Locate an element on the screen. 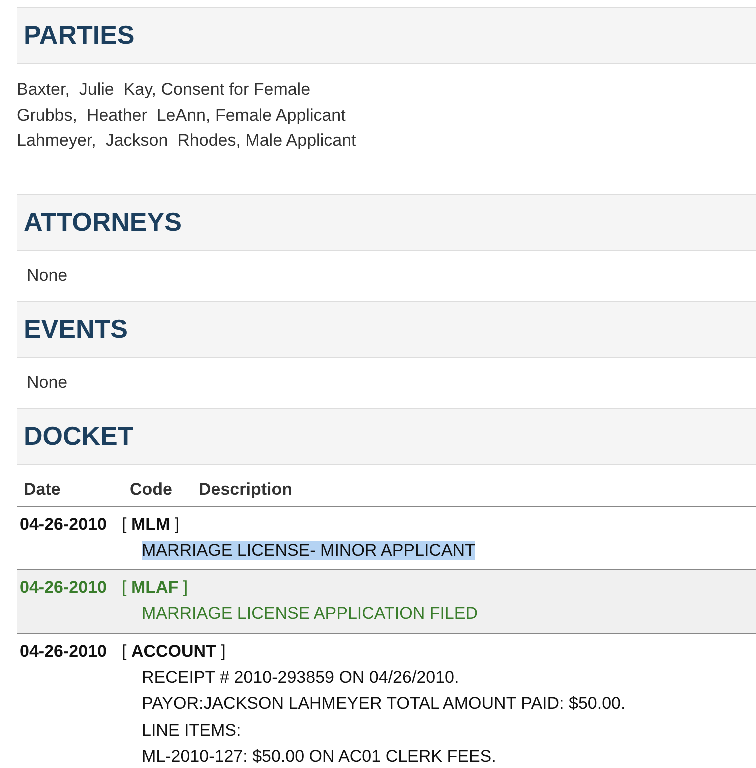 The image size is (756, 768). column-header: Date is located at coordinates (43, 490).